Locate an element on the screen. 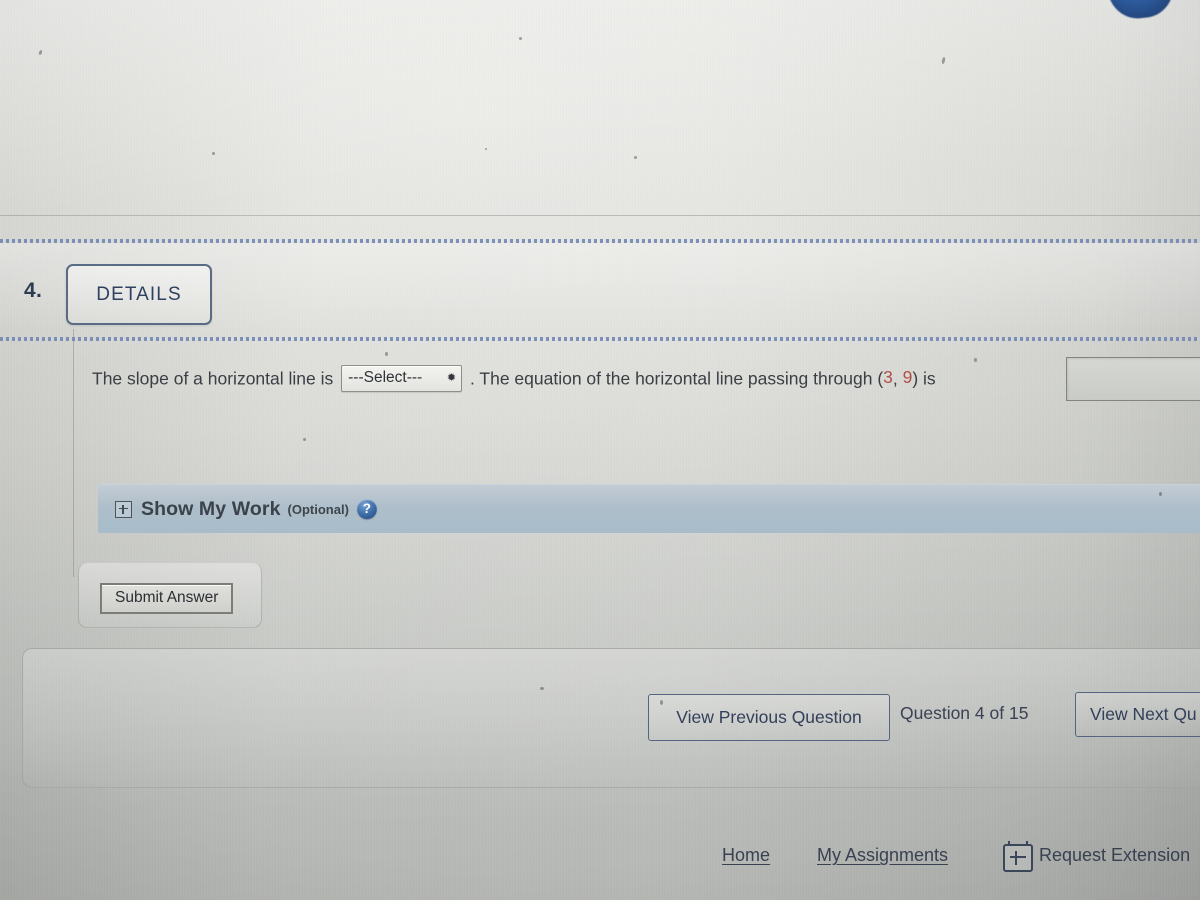 The image size is (1200, 900). footer-link-my-assignments: My Assignments is located at coordinates (882, 855).